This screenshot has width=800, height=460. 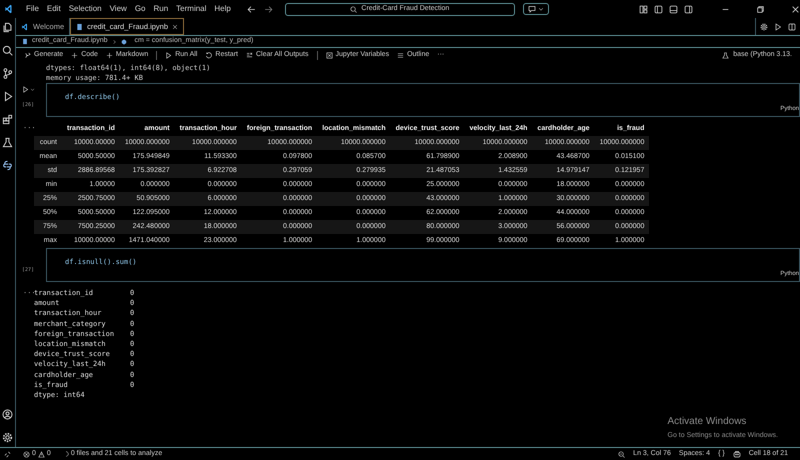 I want to click on sidebar-left-icon, so click(x=658, y=9).